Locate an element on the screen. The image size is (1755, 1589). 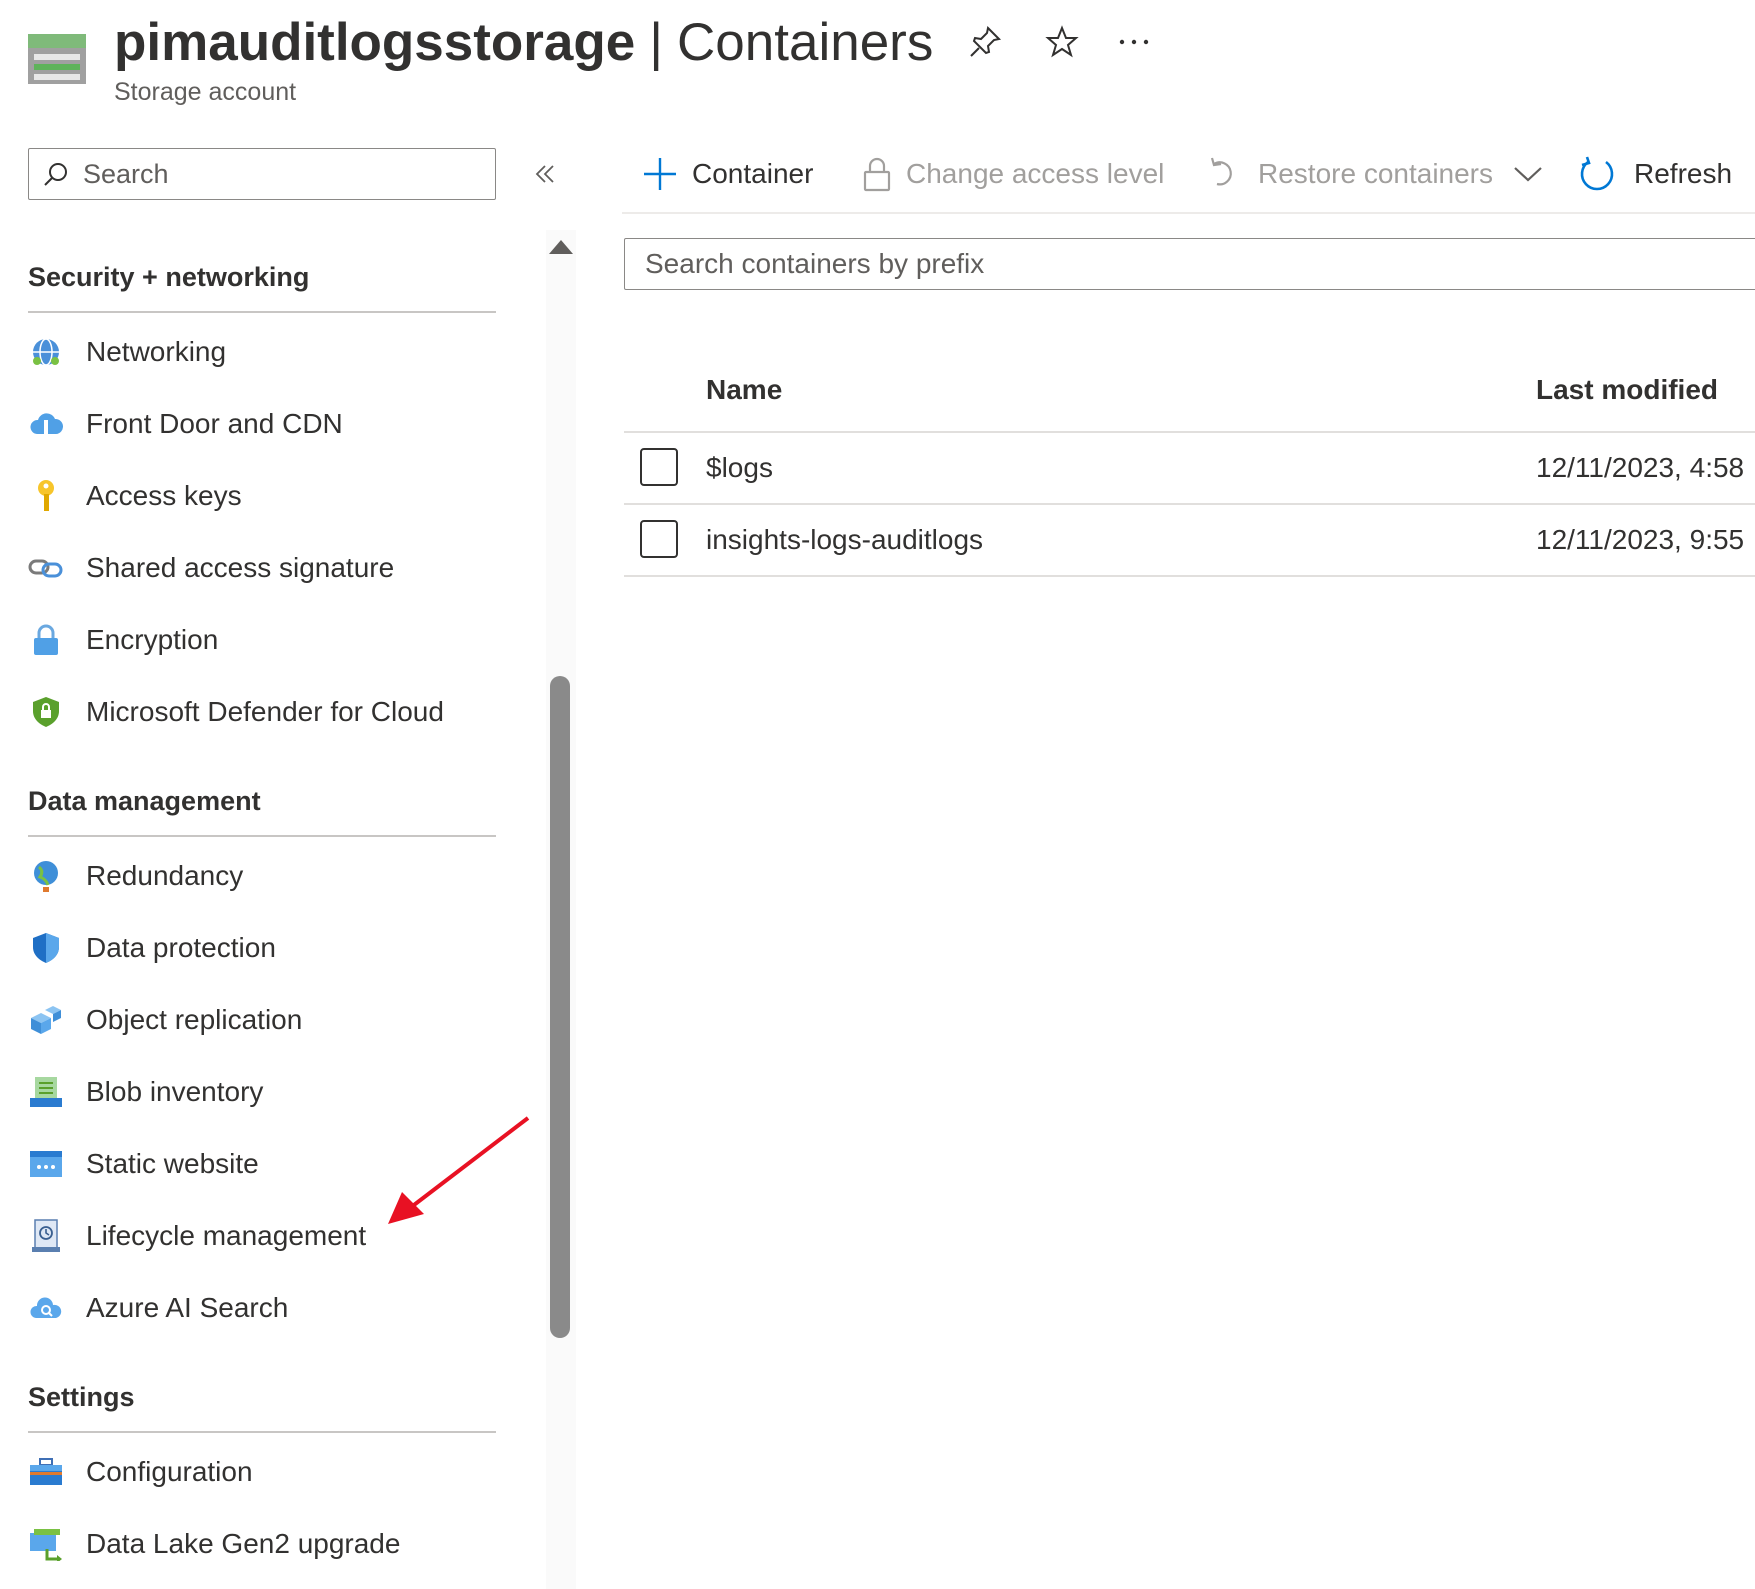
link-chain-icon is located at coordinates (46, 568).